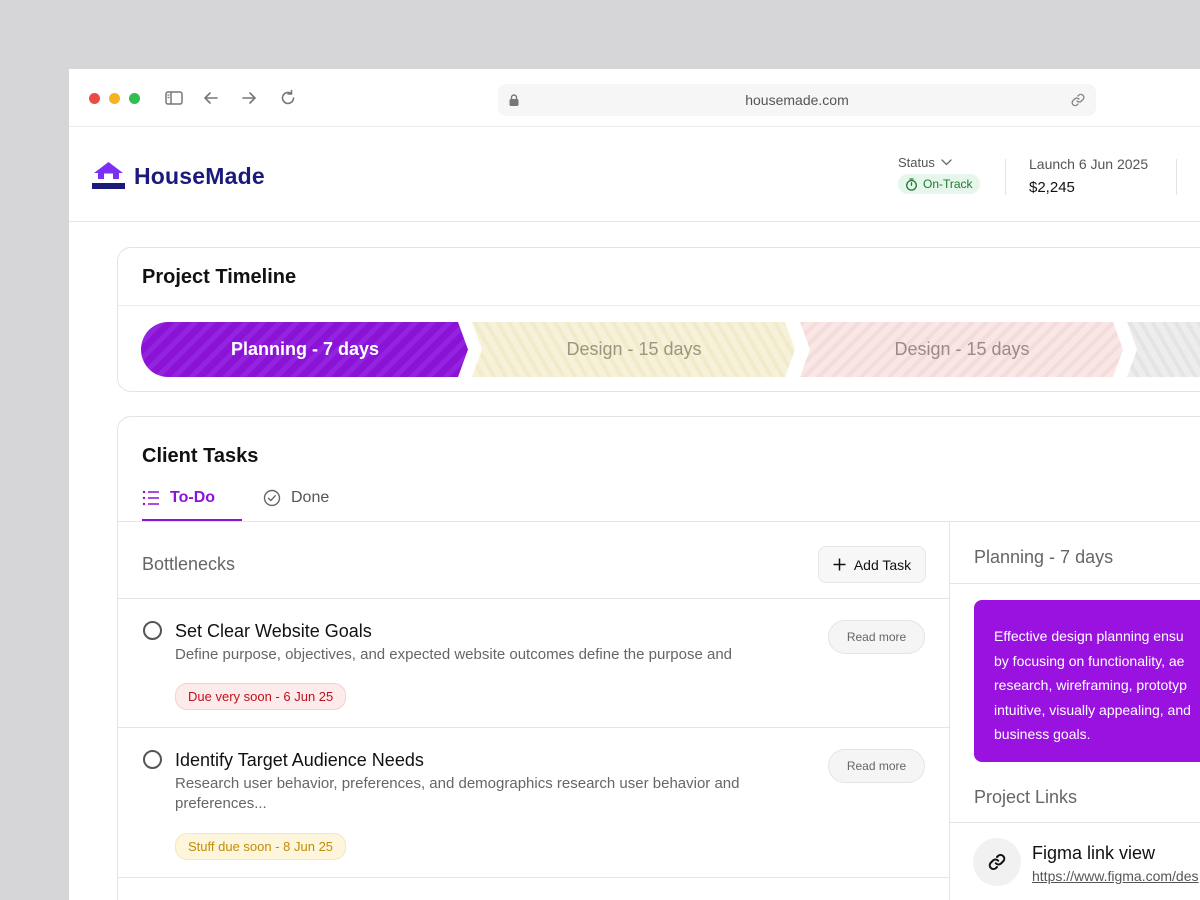  Describe the element at coordinates (882, 564) in the screenshot. I see `add-task-label: Add Task` at that location.